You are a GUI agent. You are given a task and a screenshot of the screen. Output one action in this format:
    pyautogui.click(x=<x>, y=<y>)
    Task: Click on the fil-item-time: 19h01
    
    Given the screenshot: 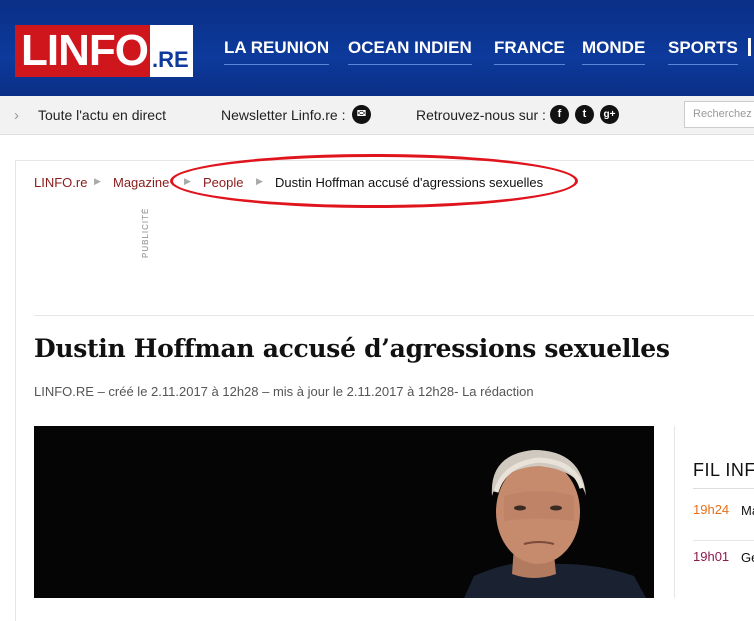 What is the action you would take?
    pyautogui.click(x=711, y=556)
    